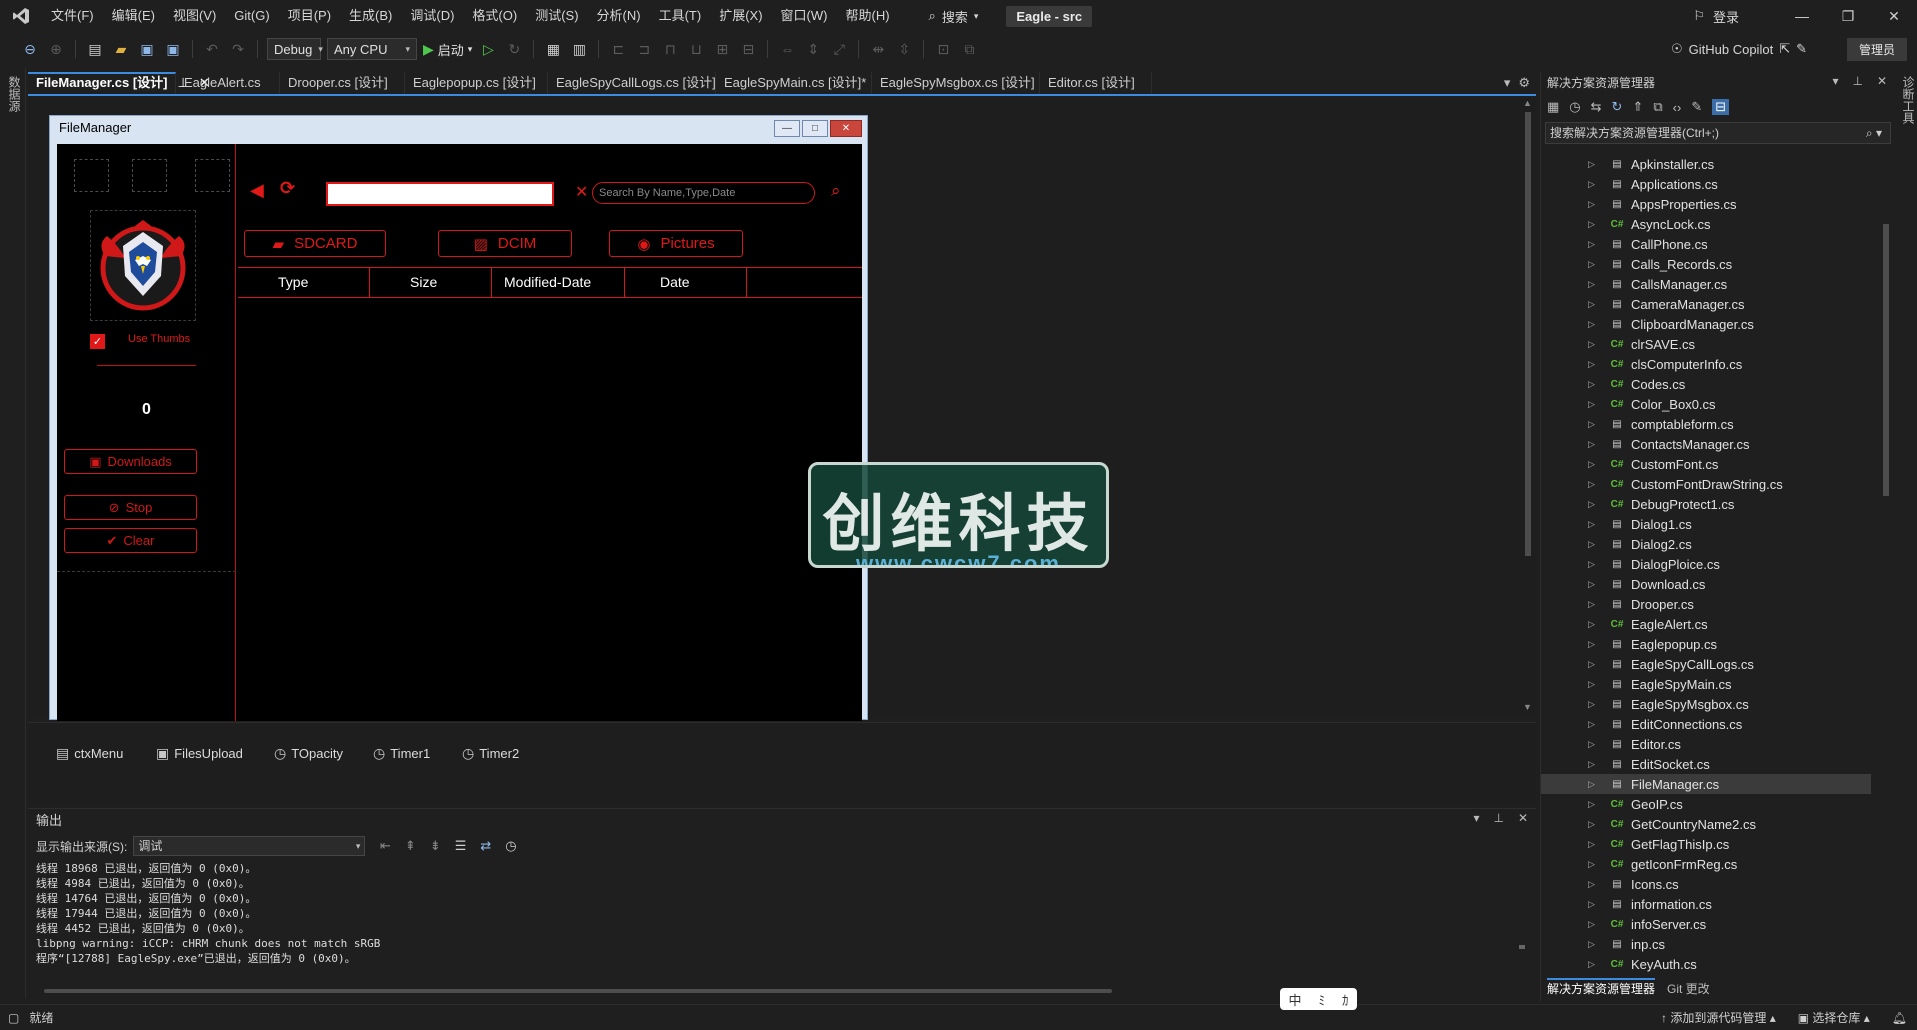  Describe the element at coordinates (618, 49) in the screenshot. I see `align-left-icon: ⊏` at that location.